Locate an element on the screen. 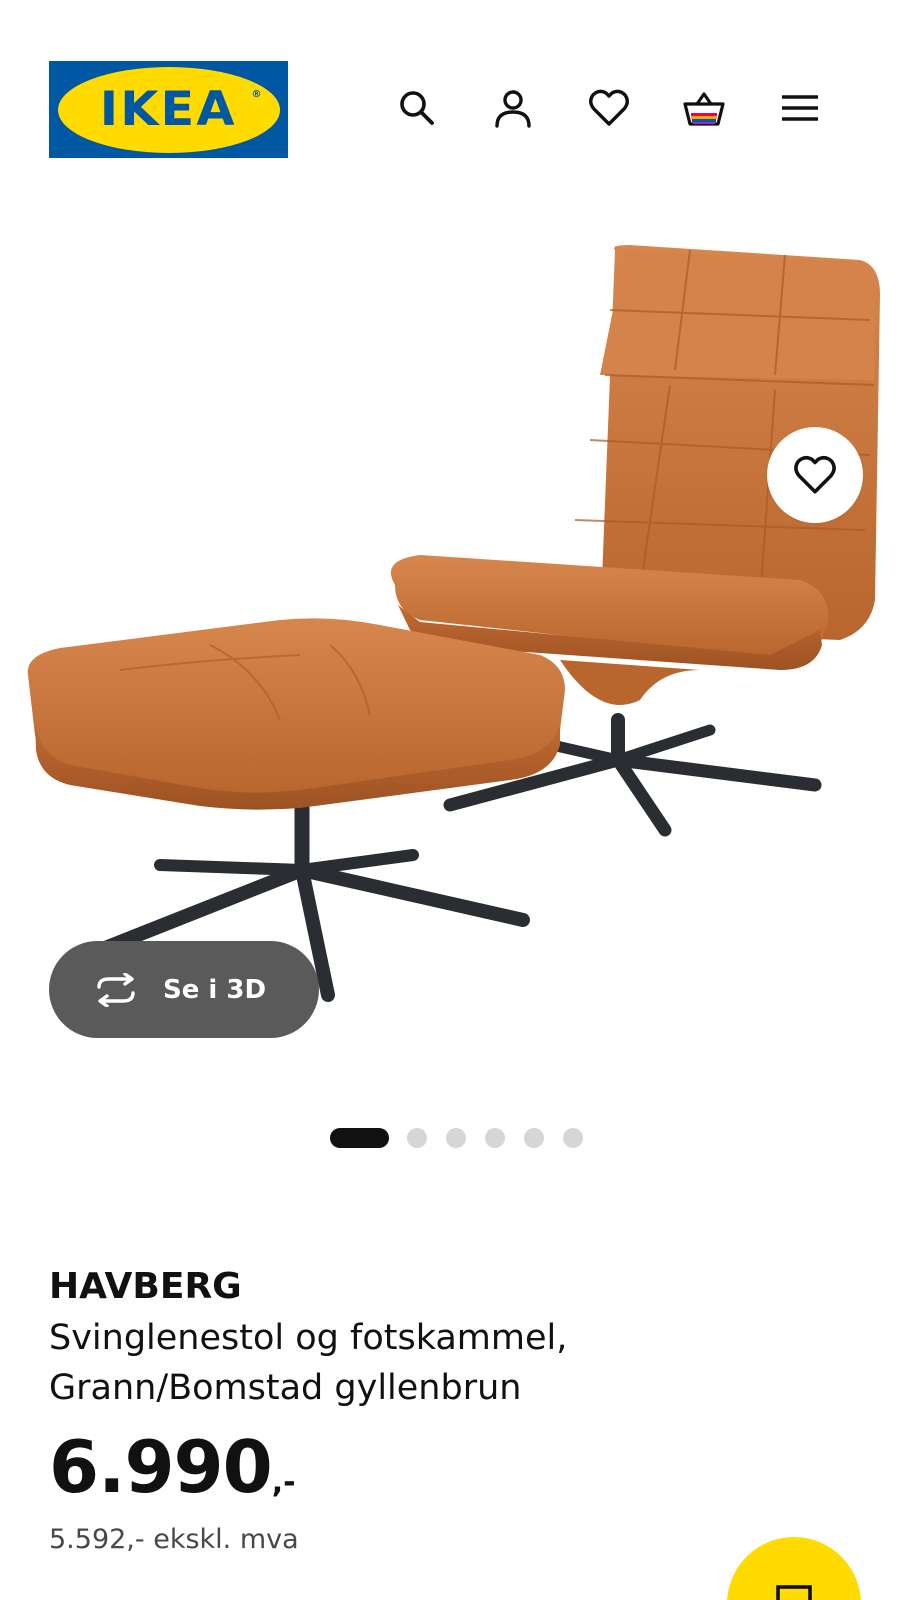  logo-oval: IKEA ® is located at coordinates (168, 109).